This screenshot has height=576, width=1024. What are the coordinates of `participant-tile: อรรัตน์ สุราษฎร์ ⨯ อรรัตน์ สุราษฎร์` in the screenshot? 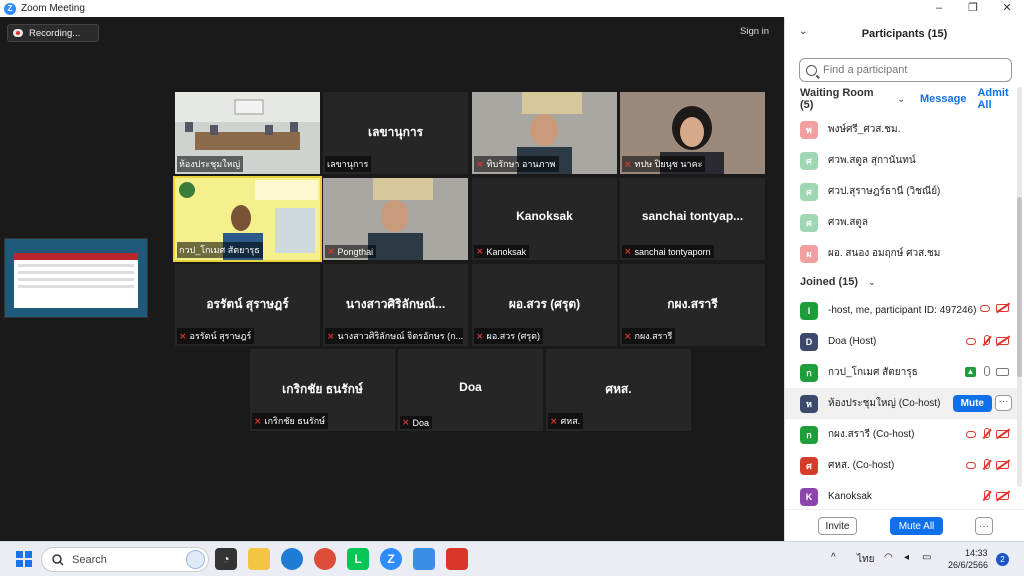 It's located at (247, 305).